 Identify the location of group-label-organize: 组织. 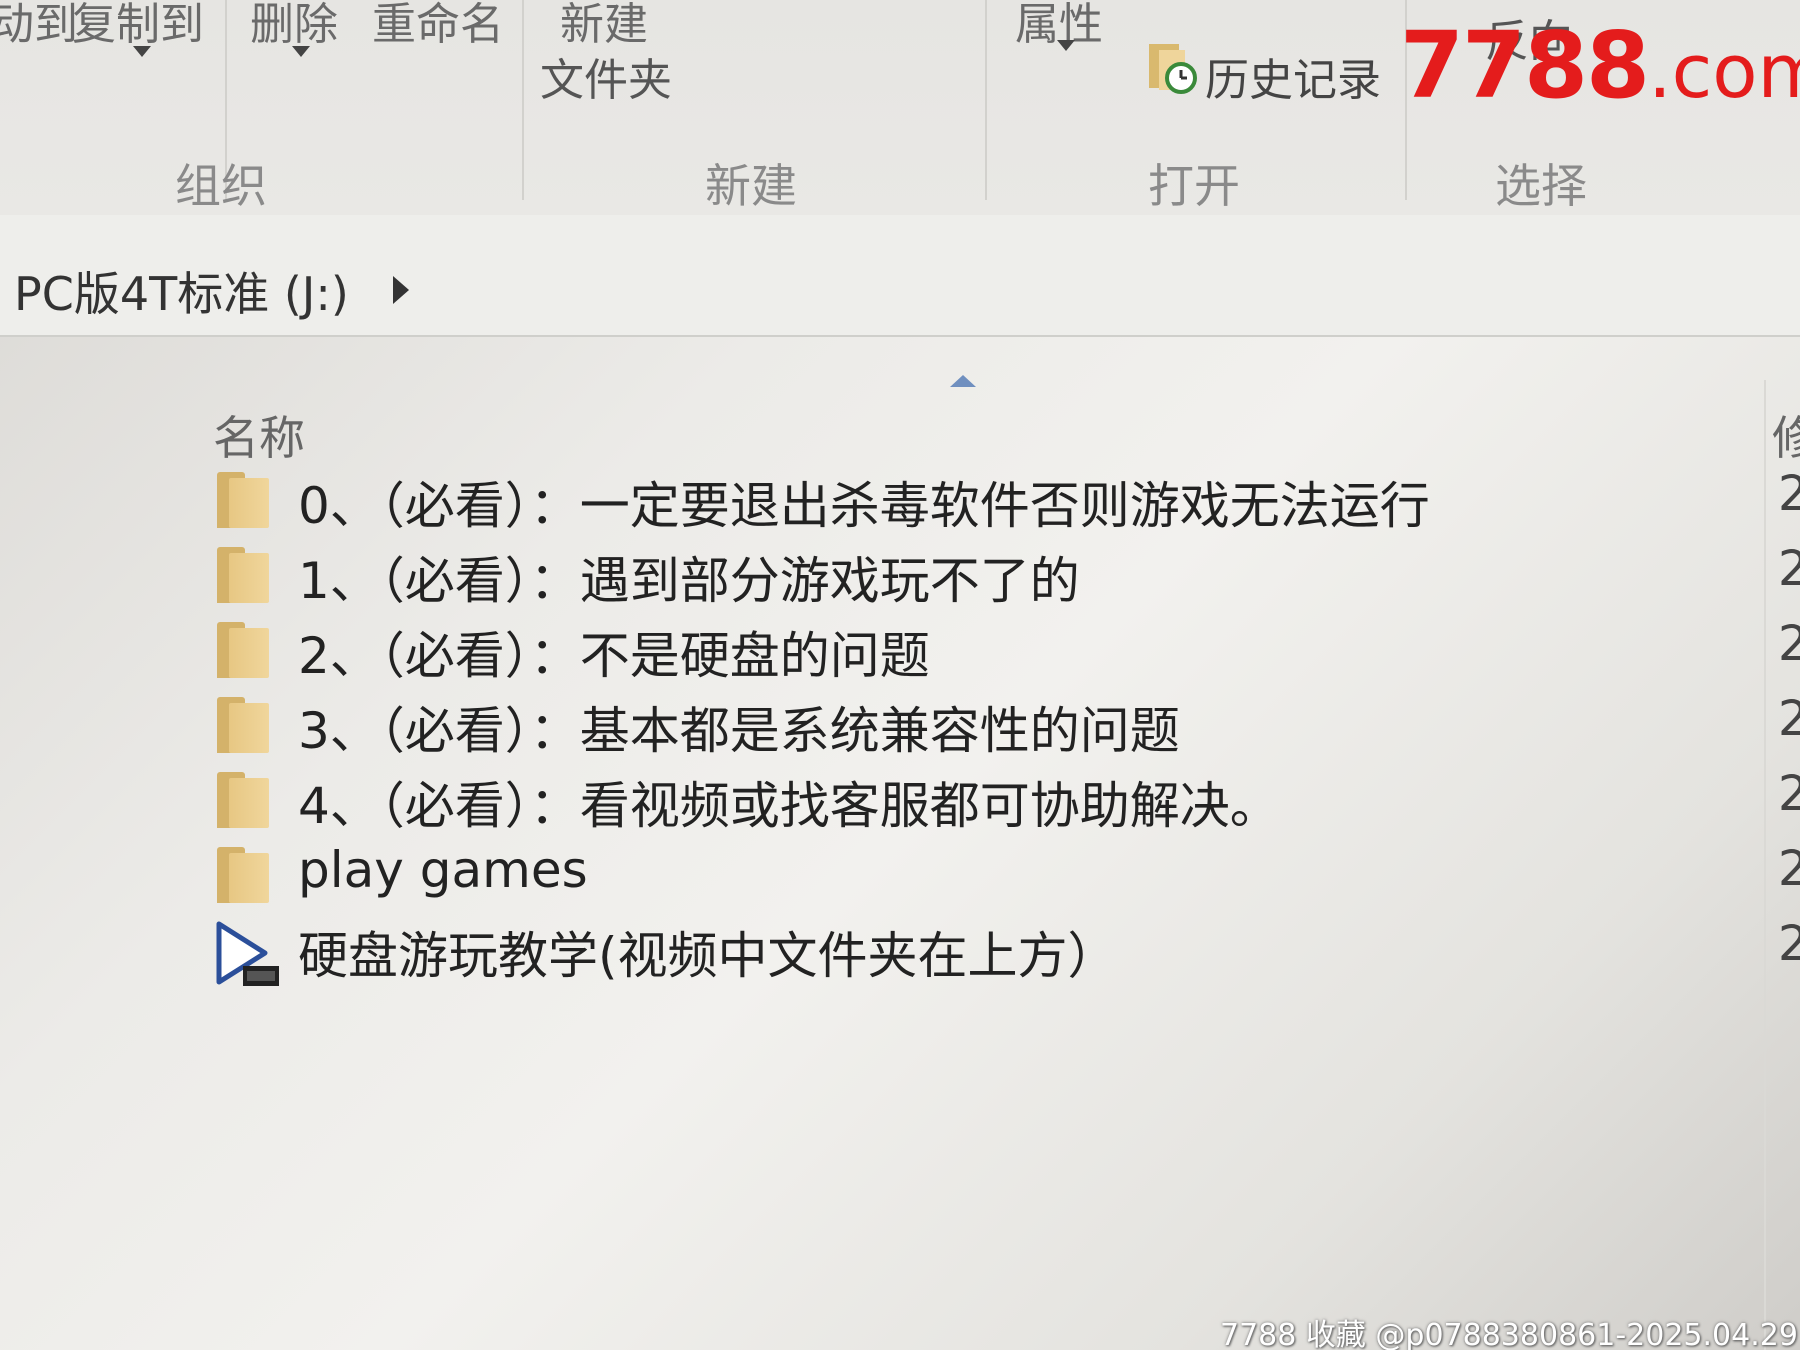
(221, 186).